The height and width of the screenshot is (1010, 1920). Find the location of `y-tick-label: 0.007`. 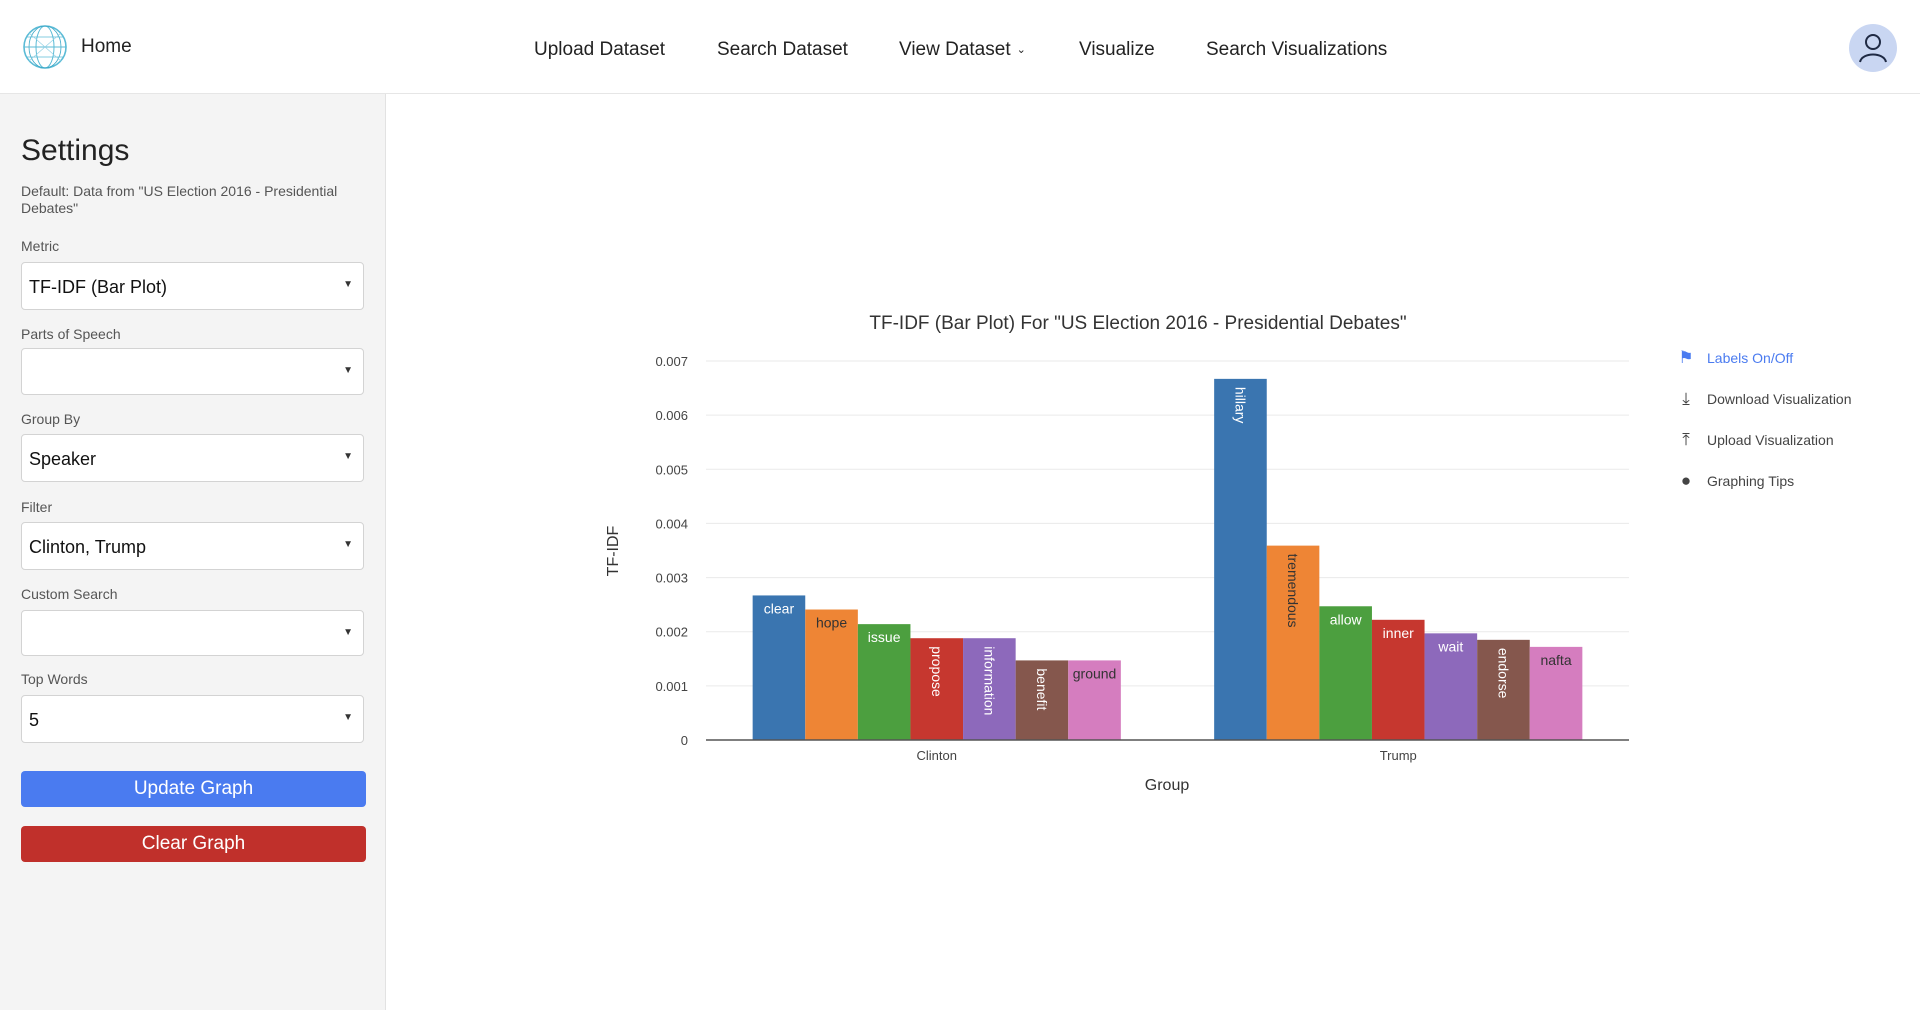

y-tick-label: 0.007 is located at coordinates (671, 361).